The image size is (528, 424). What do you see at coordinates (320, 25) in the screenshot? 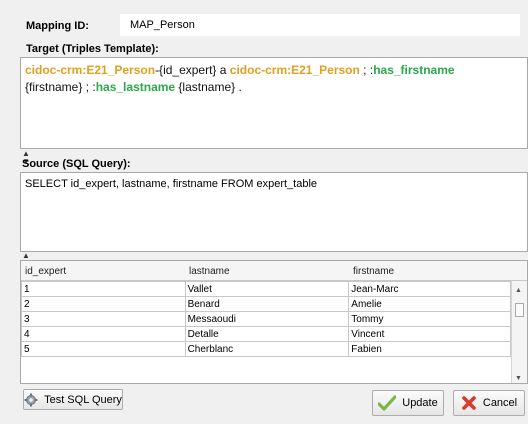
I see `mapping-id-field: MAP_Person` at bounding box center [320, 25].